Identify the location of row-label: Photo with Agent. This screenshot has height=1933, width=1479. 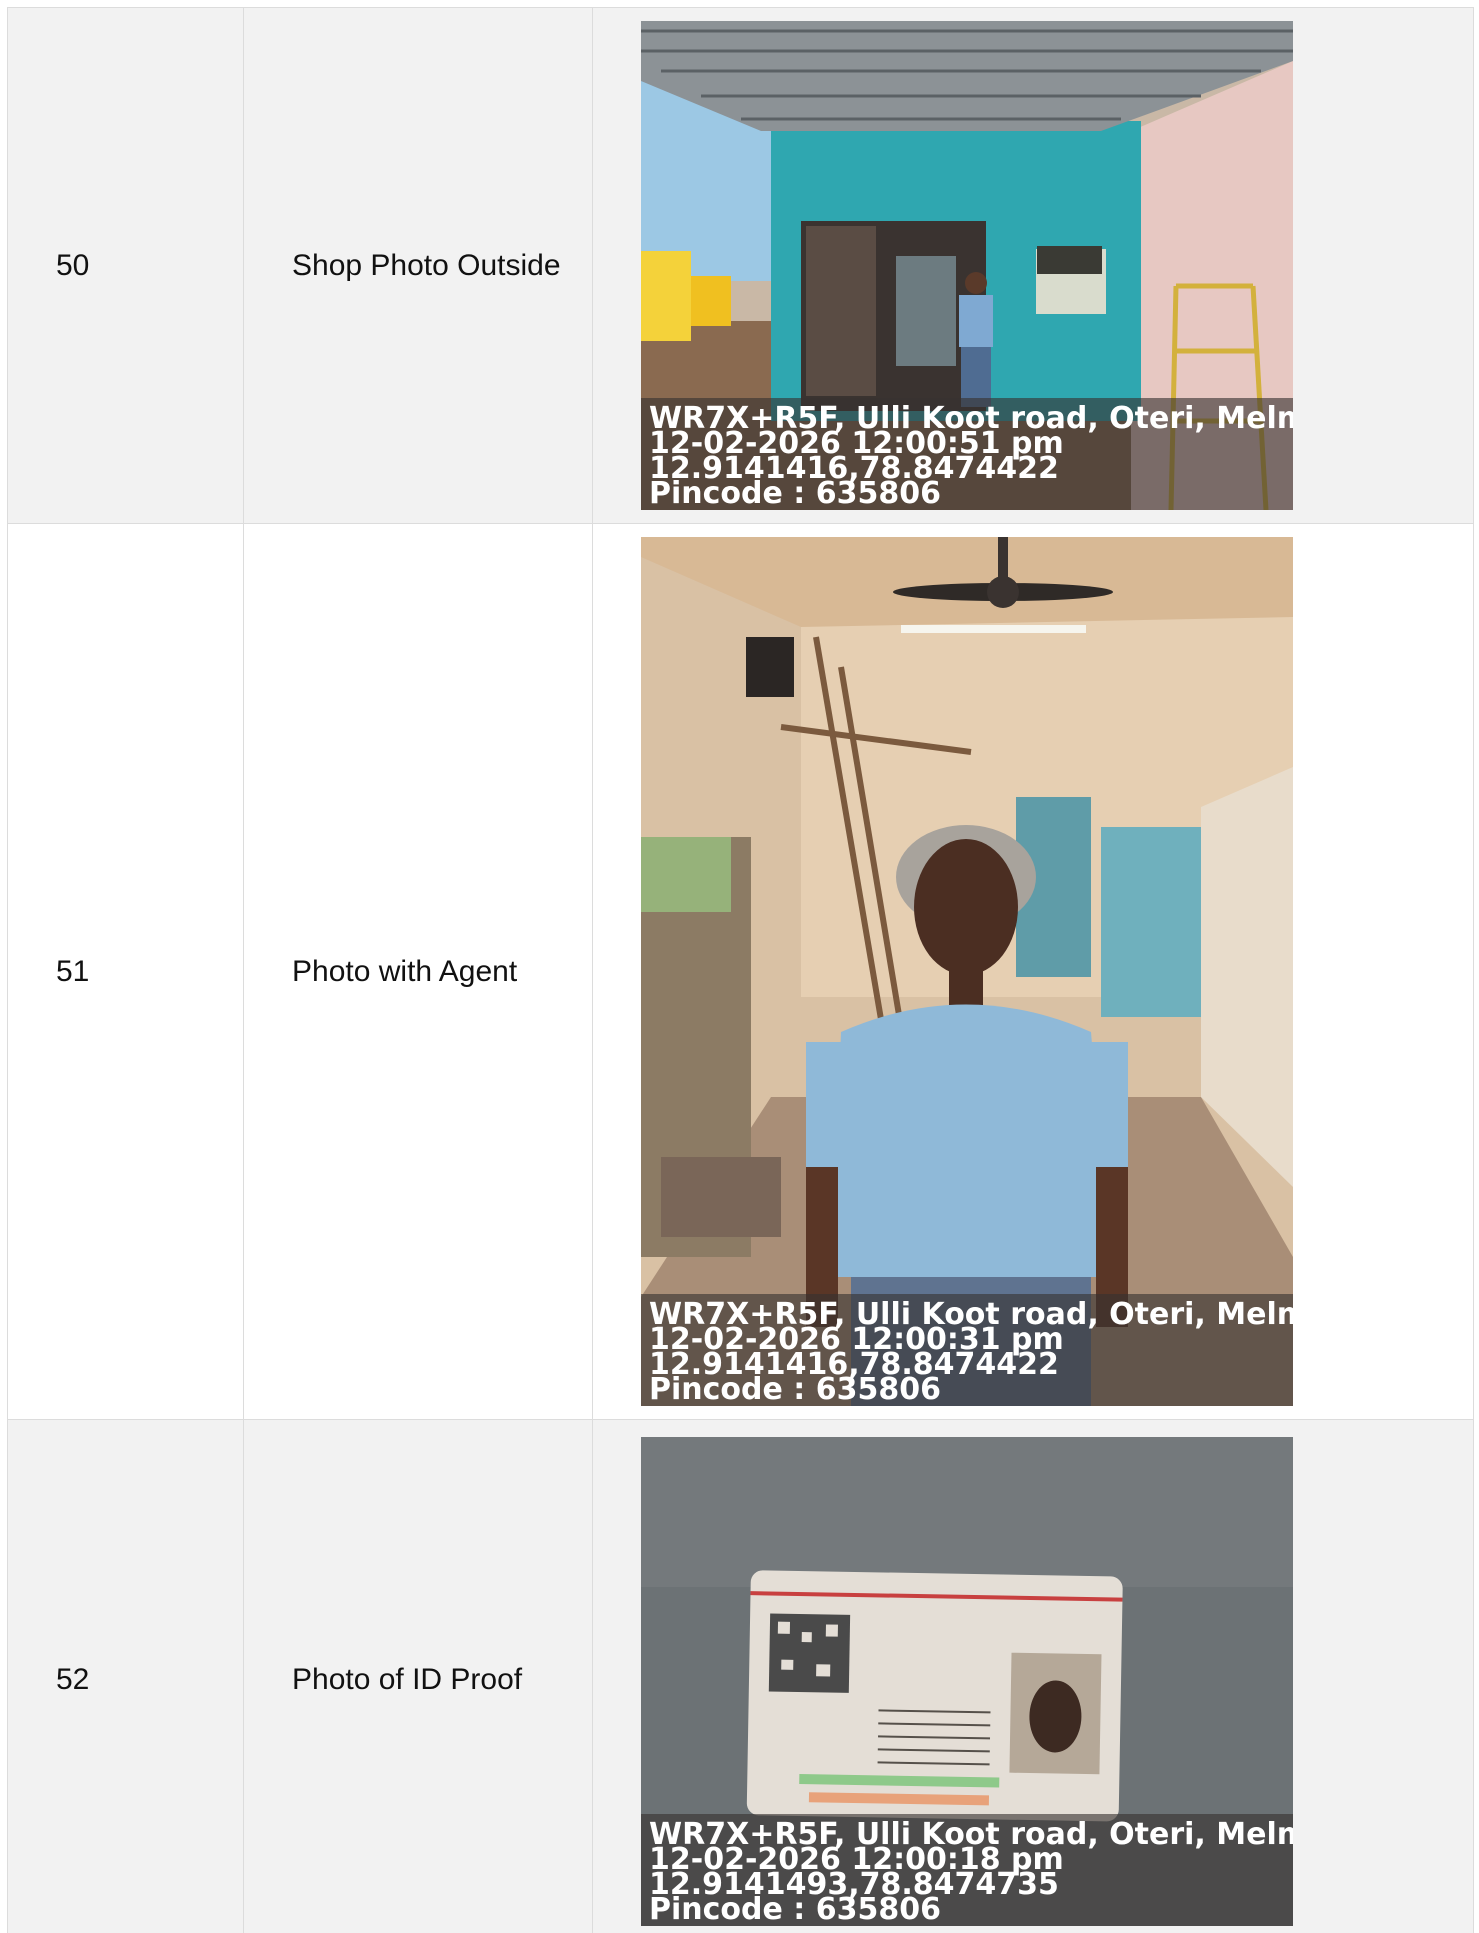
(418, 971).